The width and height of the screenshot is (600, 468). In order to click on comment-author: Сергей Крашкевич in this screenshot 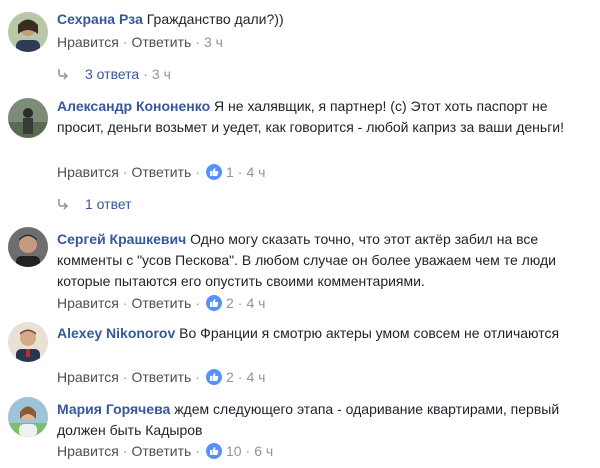, I will do `click(121, 239)`.